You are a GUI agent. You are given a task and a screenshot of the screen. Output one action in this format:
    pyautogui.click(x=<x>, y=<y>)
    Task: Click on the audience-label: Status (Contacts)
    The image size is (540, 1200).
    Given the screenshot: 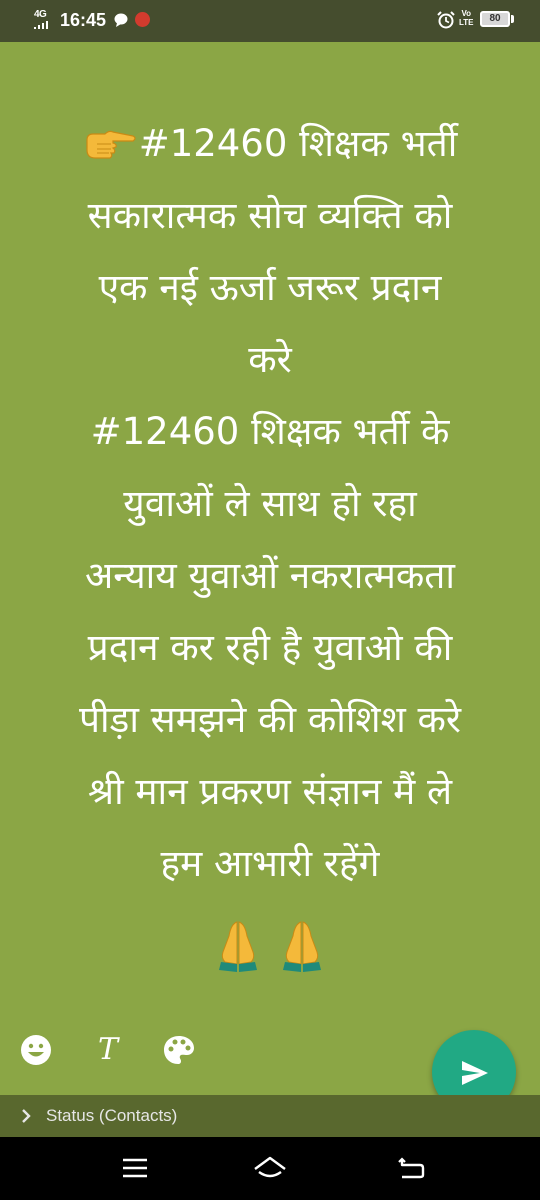 What is the action you would take?
    pyautogui.click(x=112, y=1115)
    